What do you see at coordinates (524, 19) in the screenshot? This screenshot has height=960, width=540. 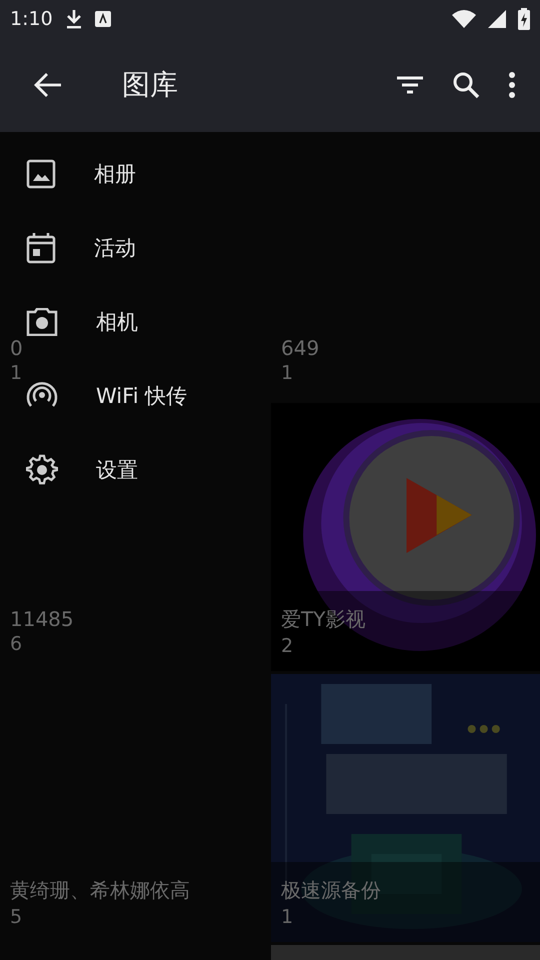 I see `battery-icon` at bounding box center [524, 19].